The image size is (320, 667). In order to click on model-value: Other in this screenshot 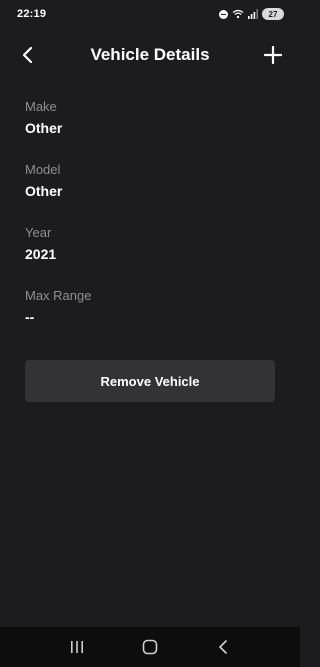, I will do `click(44, 191)`.